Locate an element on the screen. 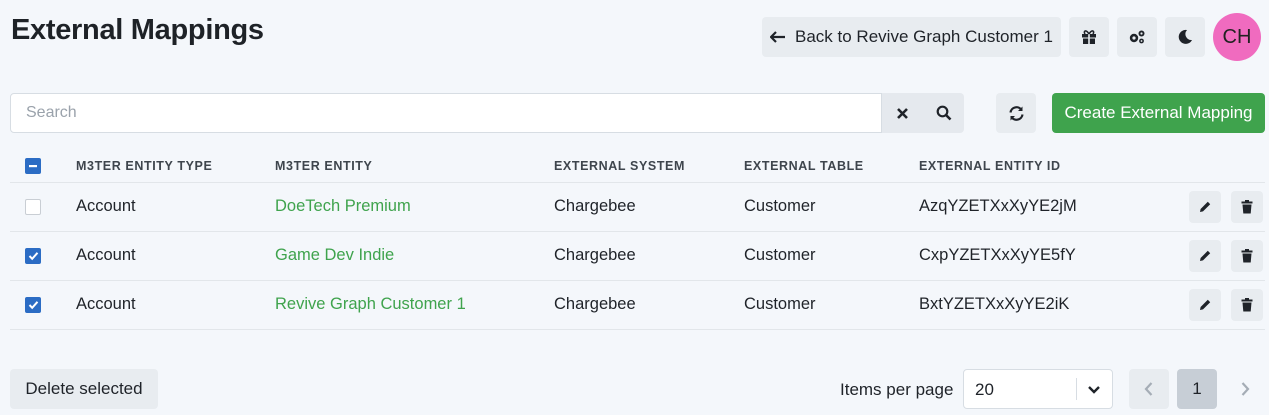 The width and height of the screenshot is (1269, 415). select-divider is located at coordinates (1076, 389).